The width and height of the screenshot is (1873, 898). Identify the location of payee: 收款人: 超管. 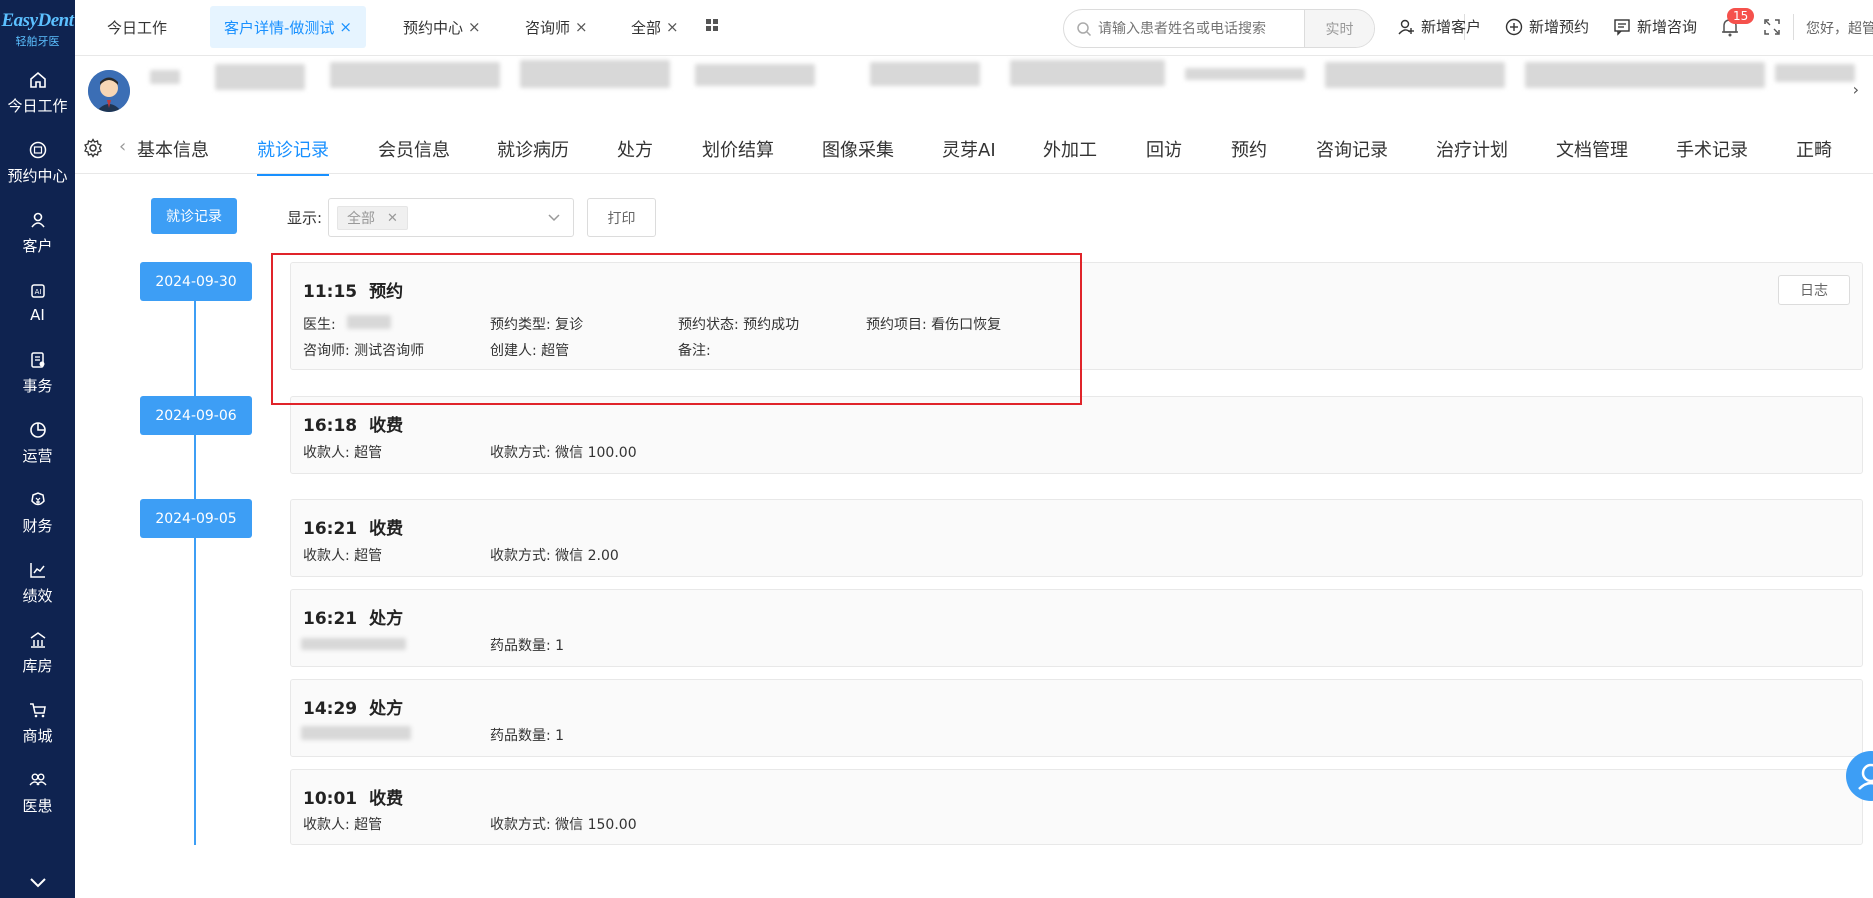
(342, 555).